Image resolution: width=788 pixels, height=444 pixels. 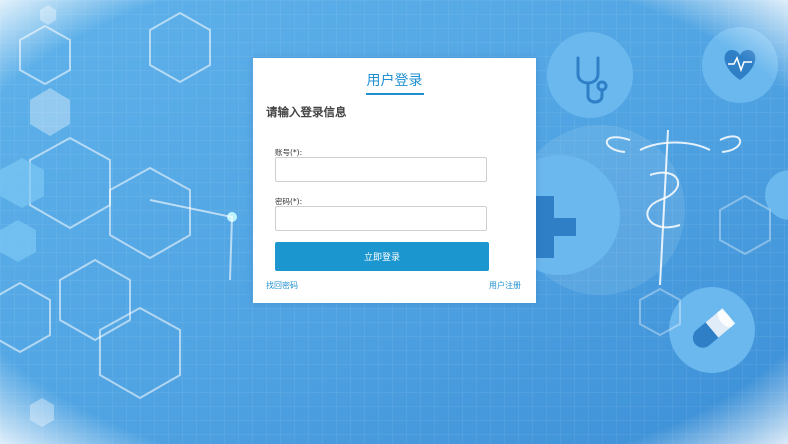 What do you see at coordinates (306, 112) in the screenshot?
I see `login-subtitle: 请输入登录信息` at bounding box center [306, 112].